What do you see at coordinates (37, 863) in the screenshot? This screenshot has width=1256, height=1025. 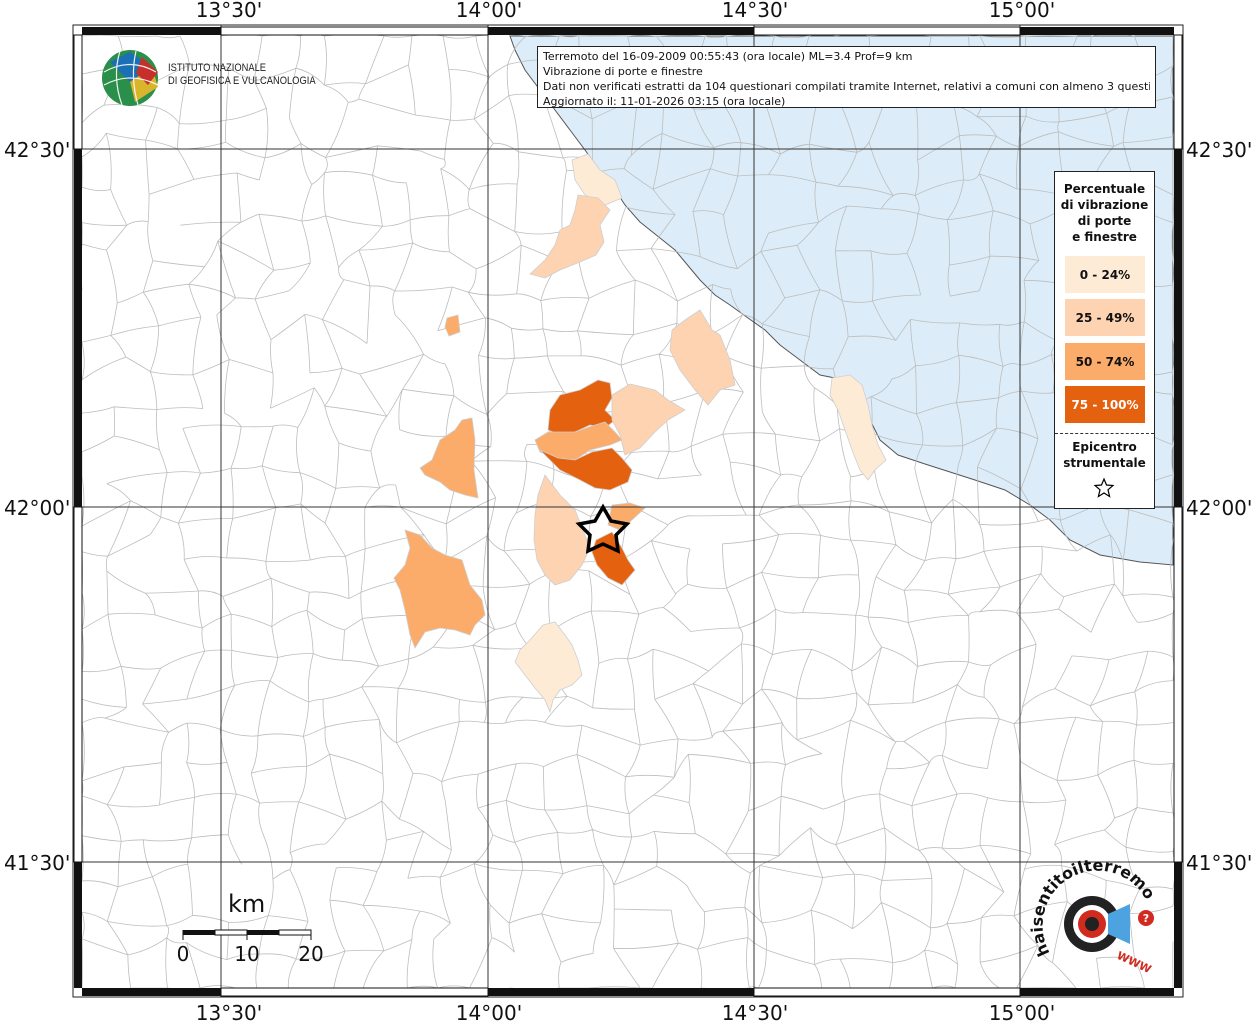 I see `lat-label-left-3: 41°30'` at bounding box center [37, 863].